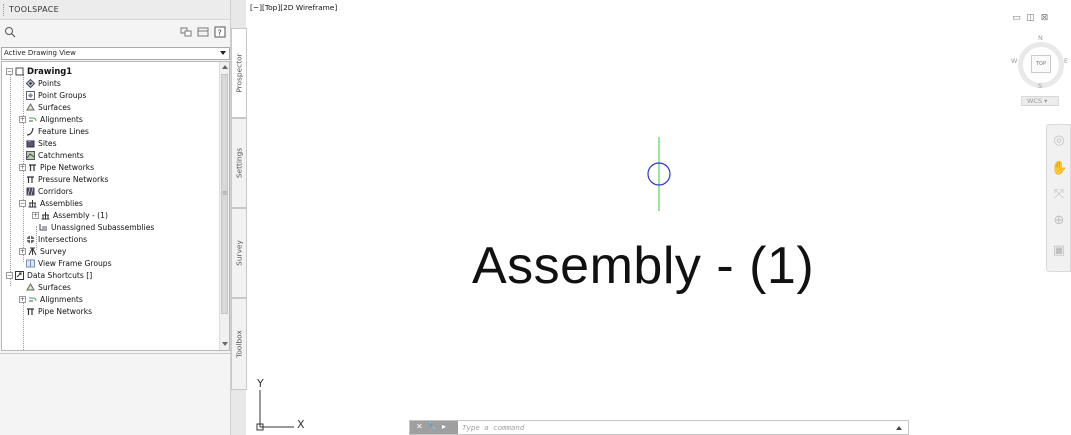  What do you see at coordinates (39, 71) in the screenshot?
I see `tree-item-drawing1: − Drawing1` at bounding box center [39, 71].